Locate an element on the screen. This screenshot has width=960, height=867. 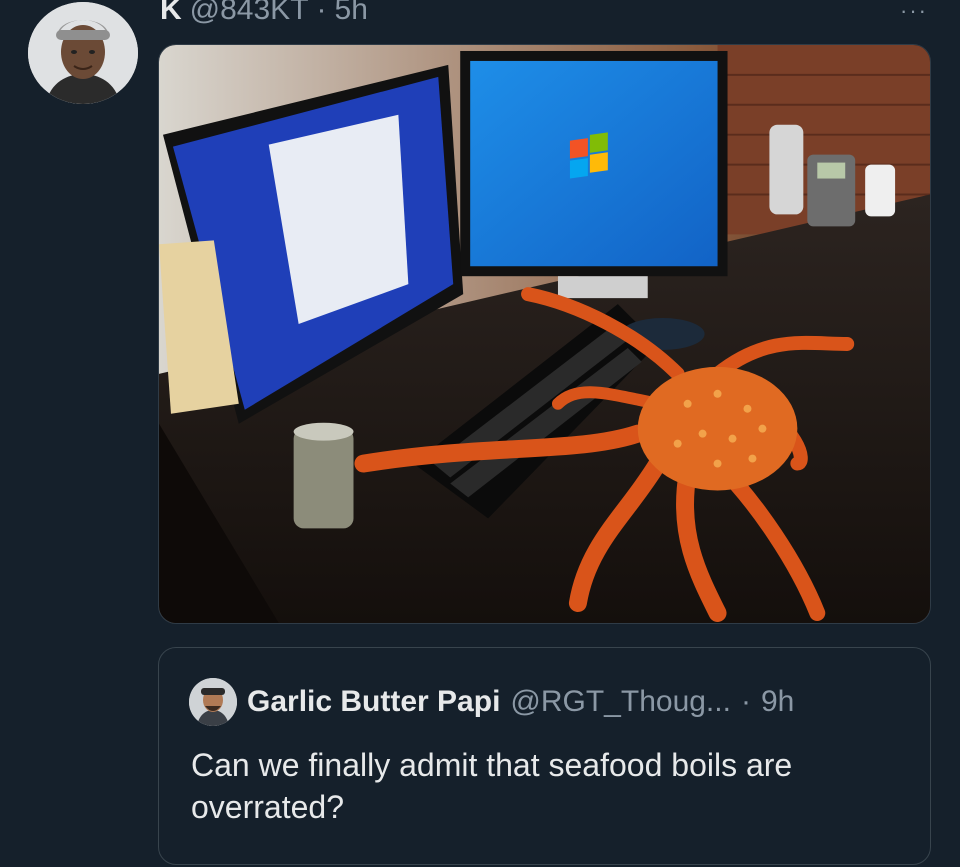
tweet-timestamp: 5h is located at coordinates (351, 14).